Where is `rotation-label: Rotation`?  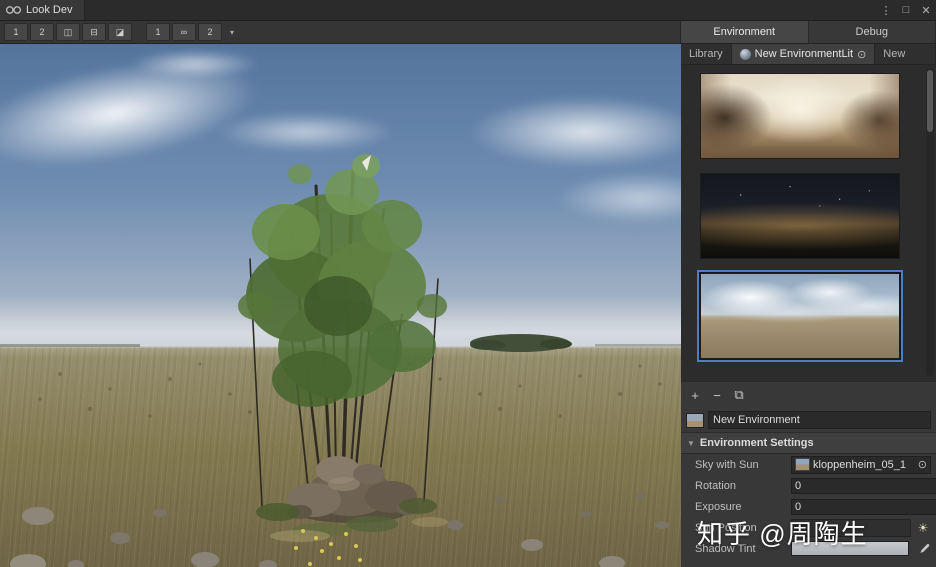 rotation-label: Rotation is located at coordinates (715, 485).